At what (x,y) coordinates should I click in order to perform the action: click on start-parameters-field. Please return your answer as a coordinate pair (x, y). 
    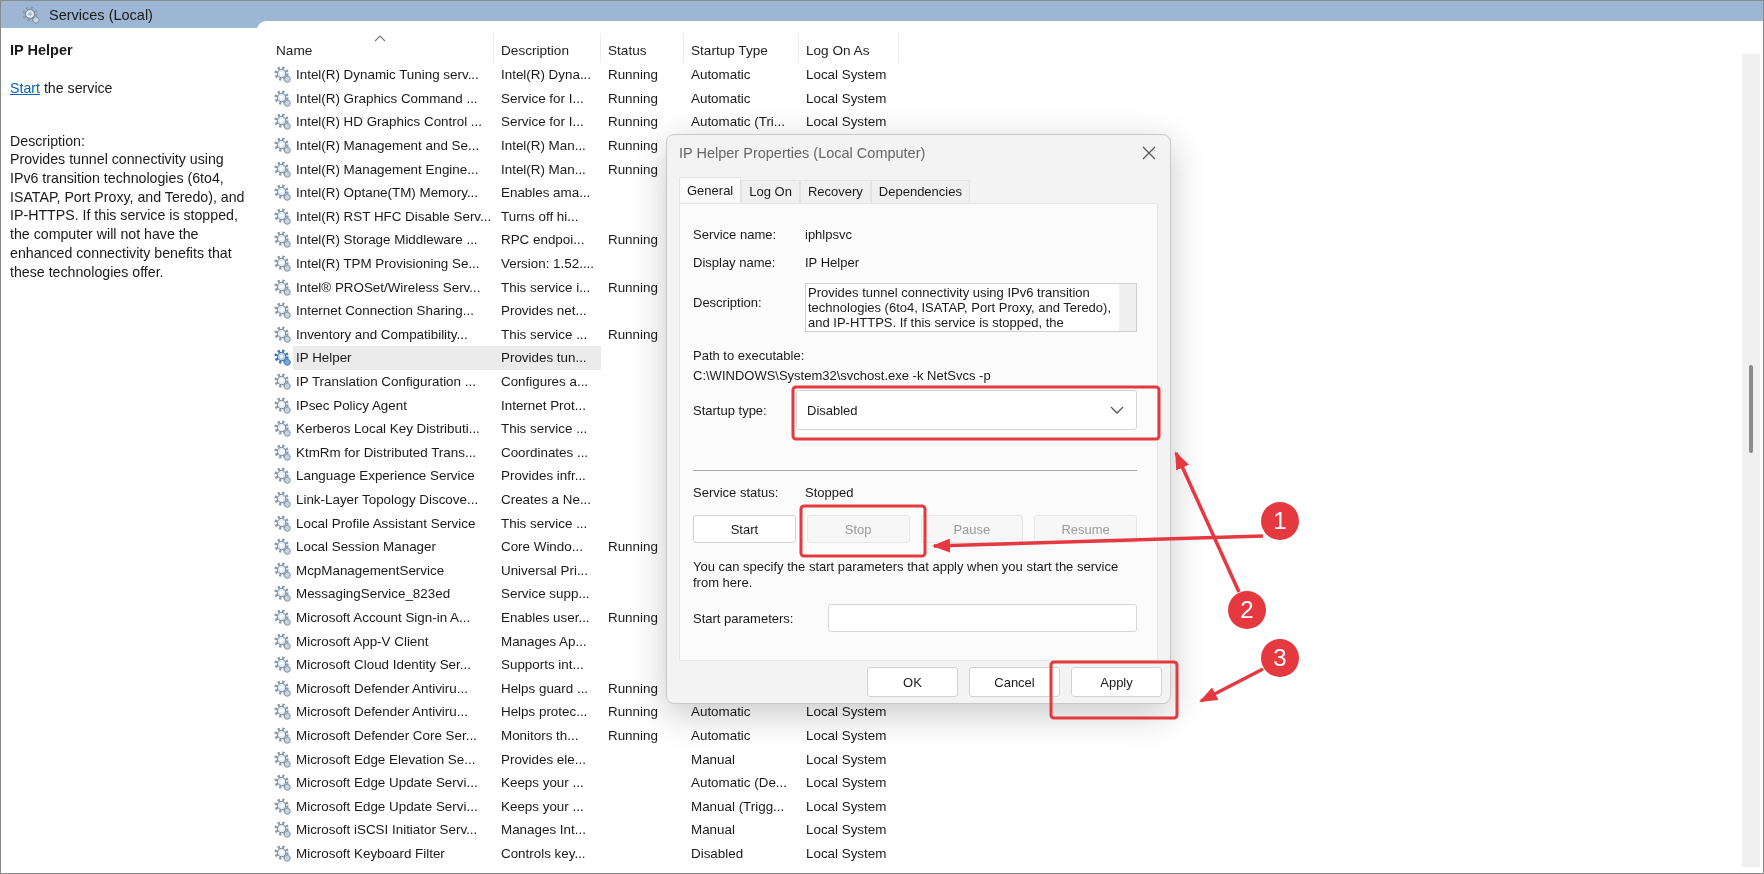
    Looking at the image, I should click on (982, 618).